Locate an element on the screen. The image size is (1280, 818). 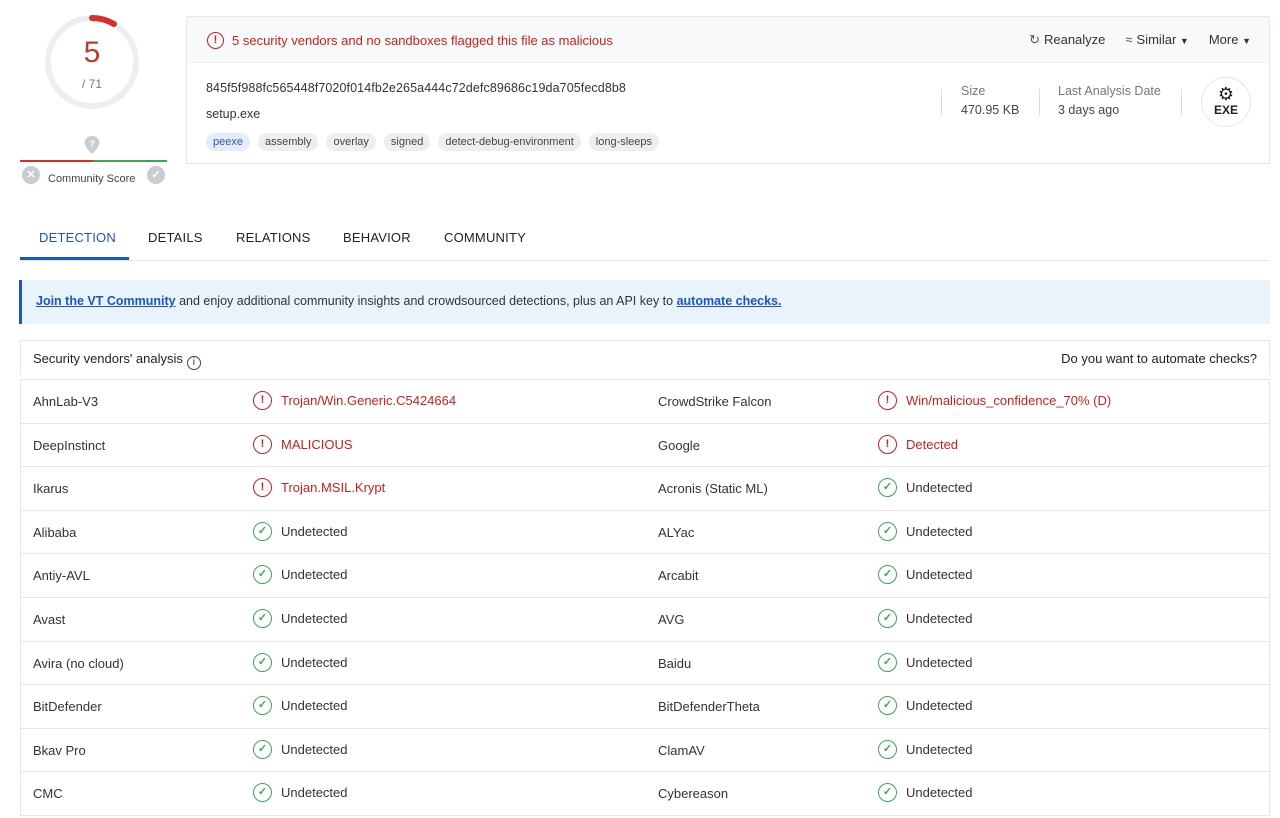
vendor-name: Avast is located at coordinates (49, 619).